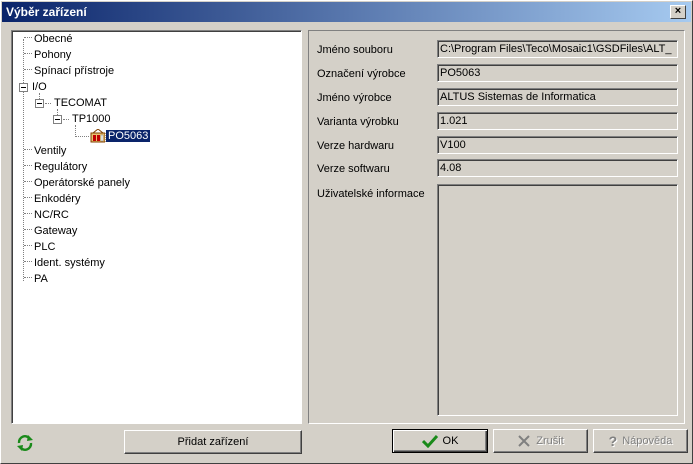  I want to click on tree-item-ident-systemy: Ident. systémy, so click(65, 263).